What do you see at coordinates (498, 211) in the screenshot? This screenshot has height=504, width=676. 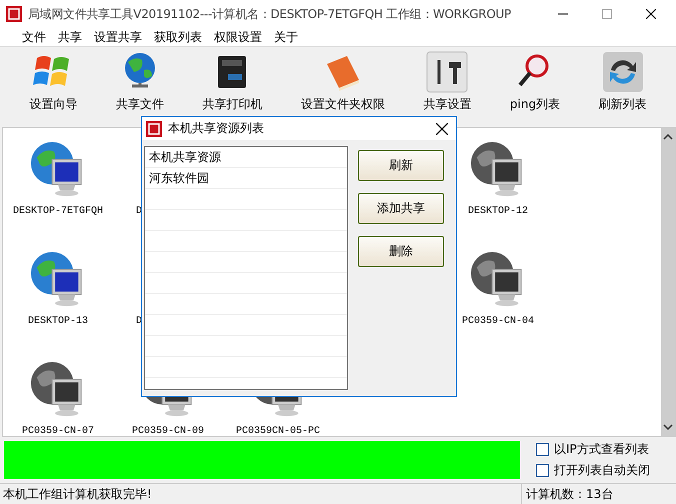 I see `computer-name: DESKTOP-12` at bounding box center [498, 211].